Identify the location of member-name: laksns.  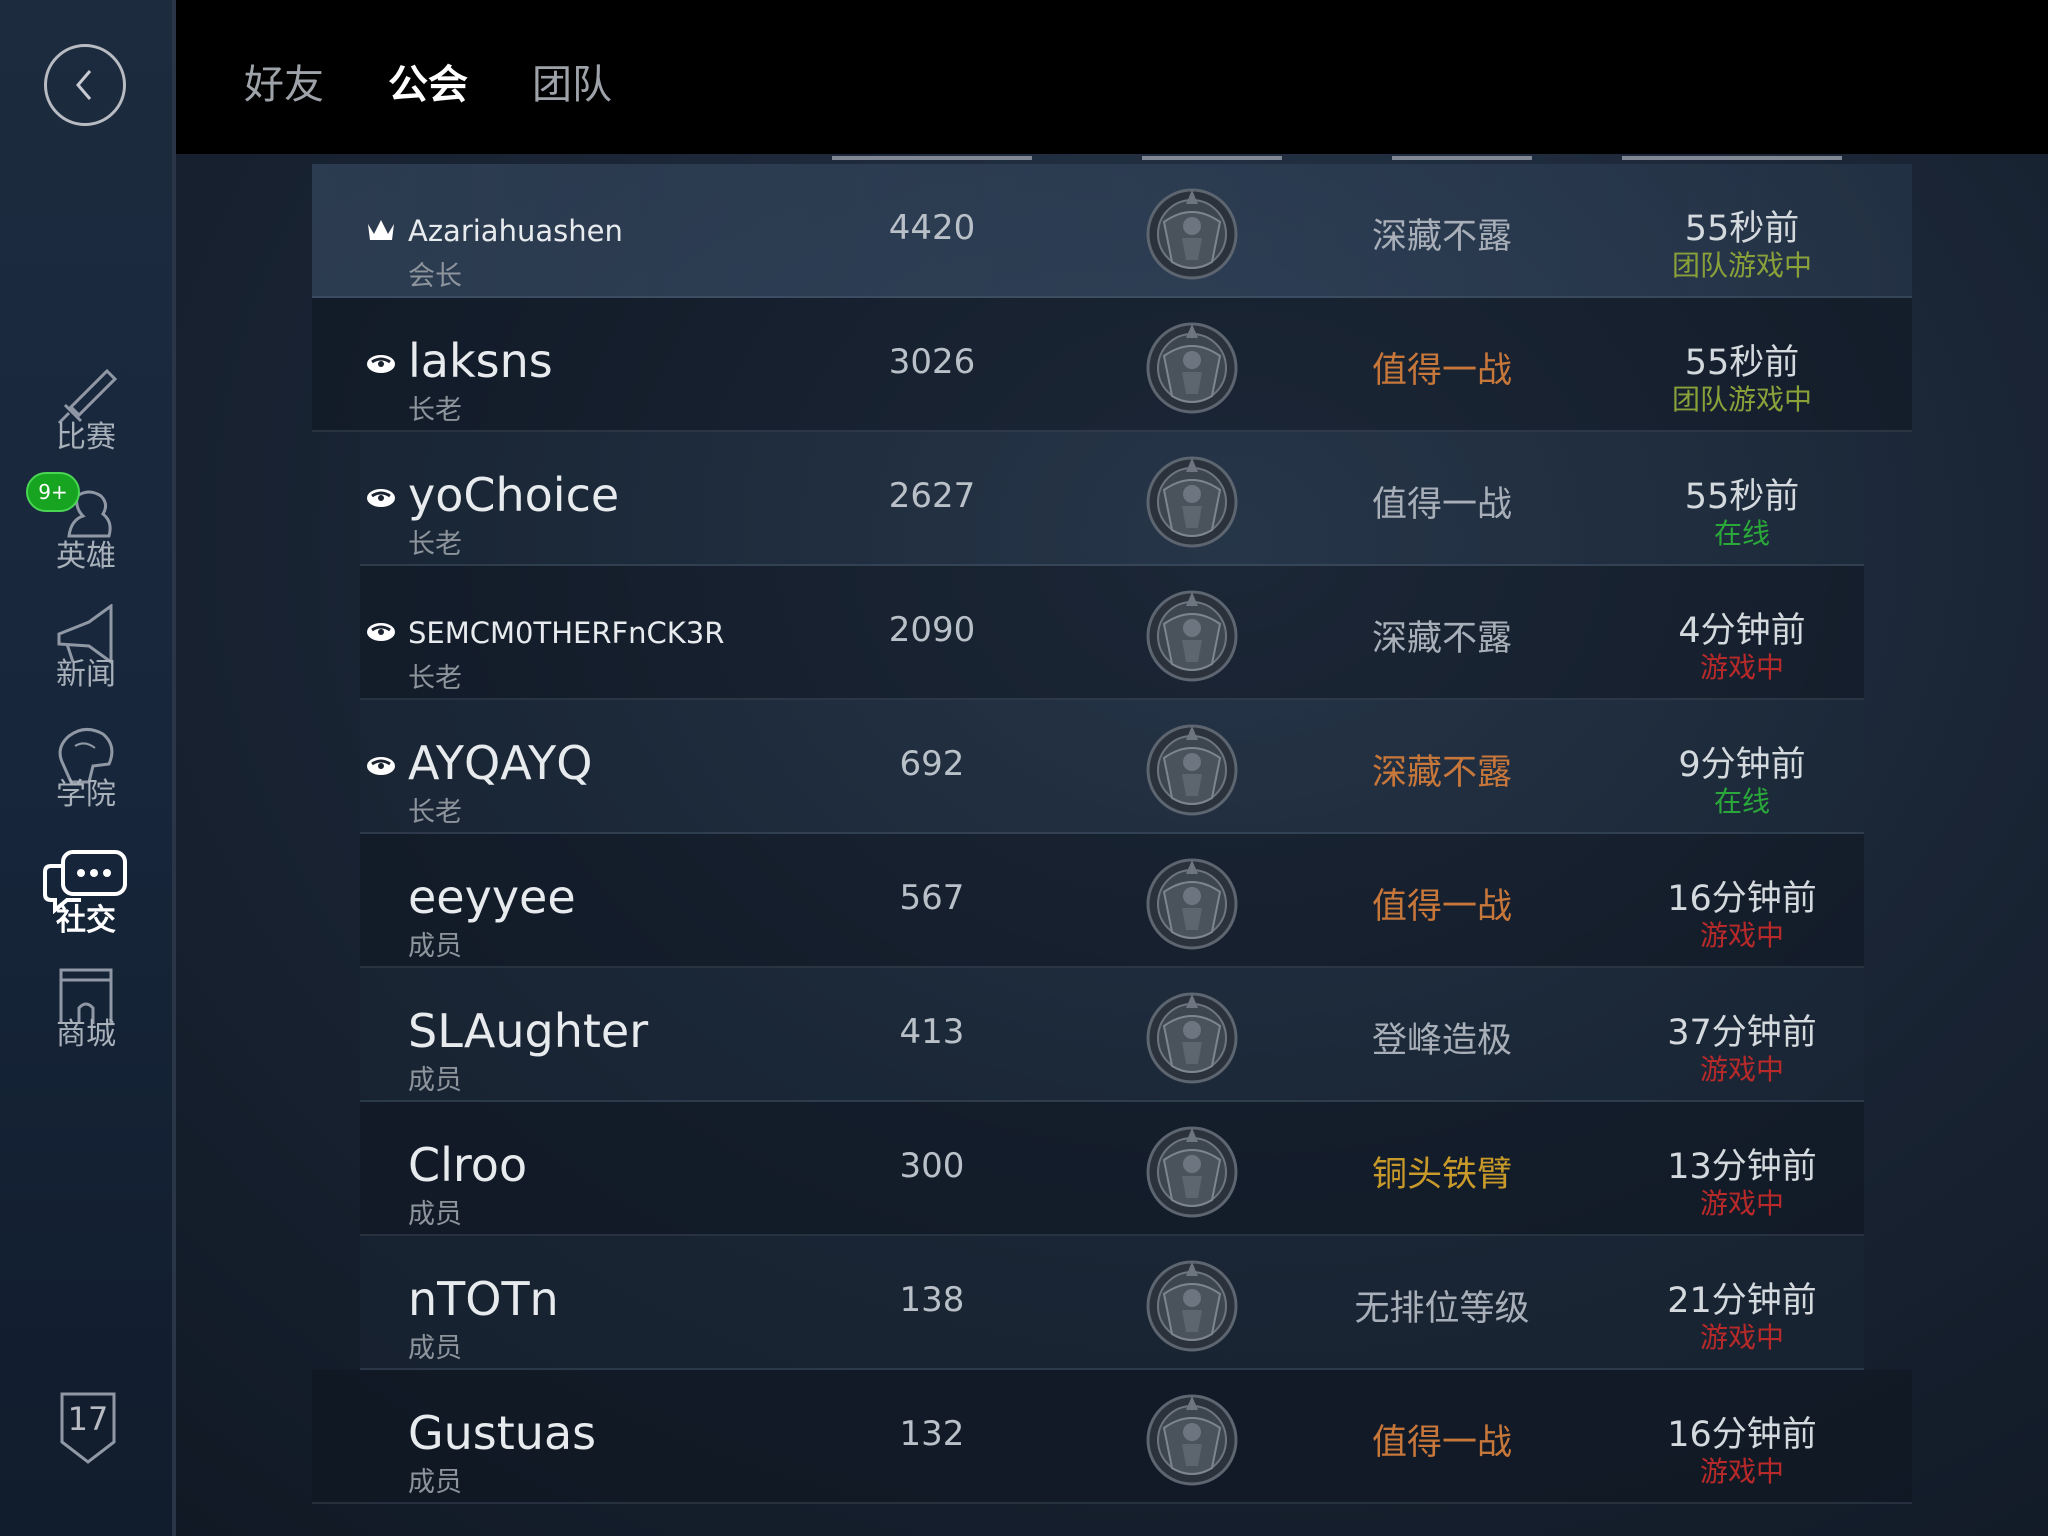
(480, 361).